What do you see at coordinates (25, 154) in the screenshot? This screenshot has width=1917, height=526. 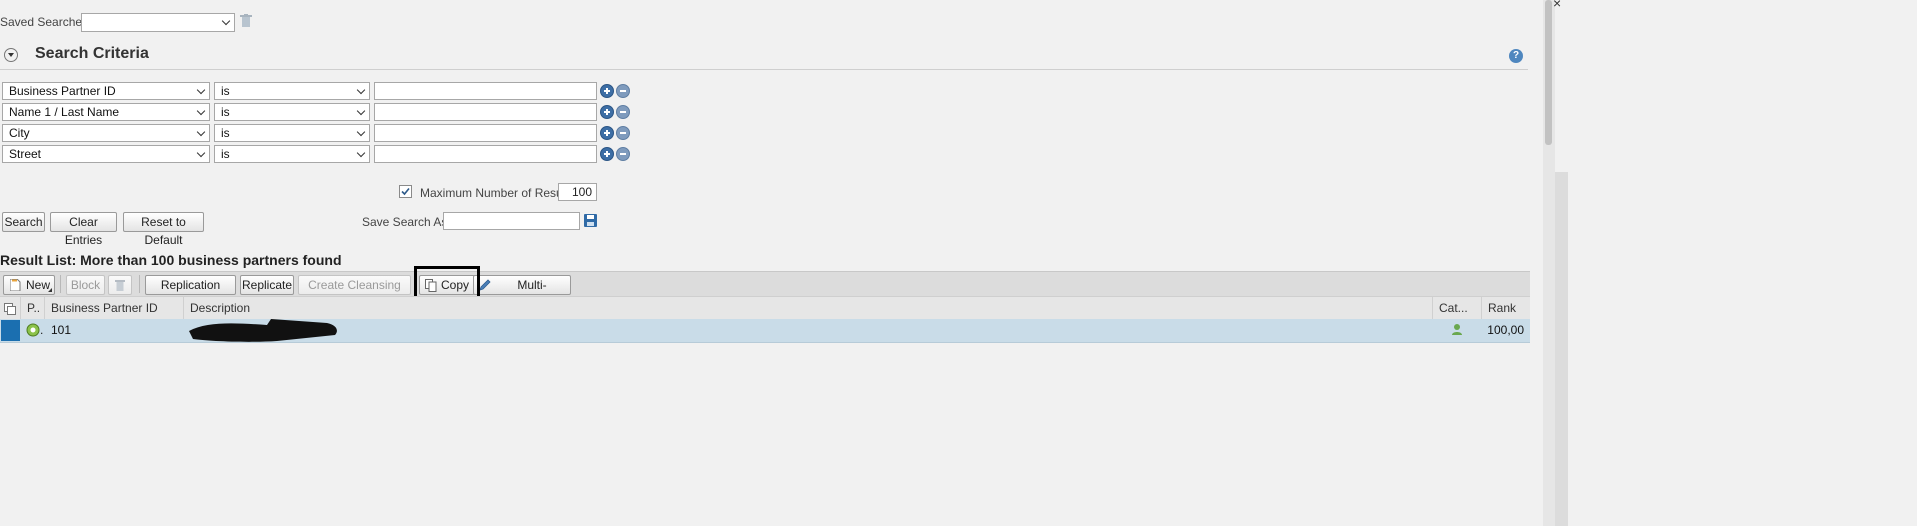 I see `criteria-field-value: Street` at bounding box center [25, 154].